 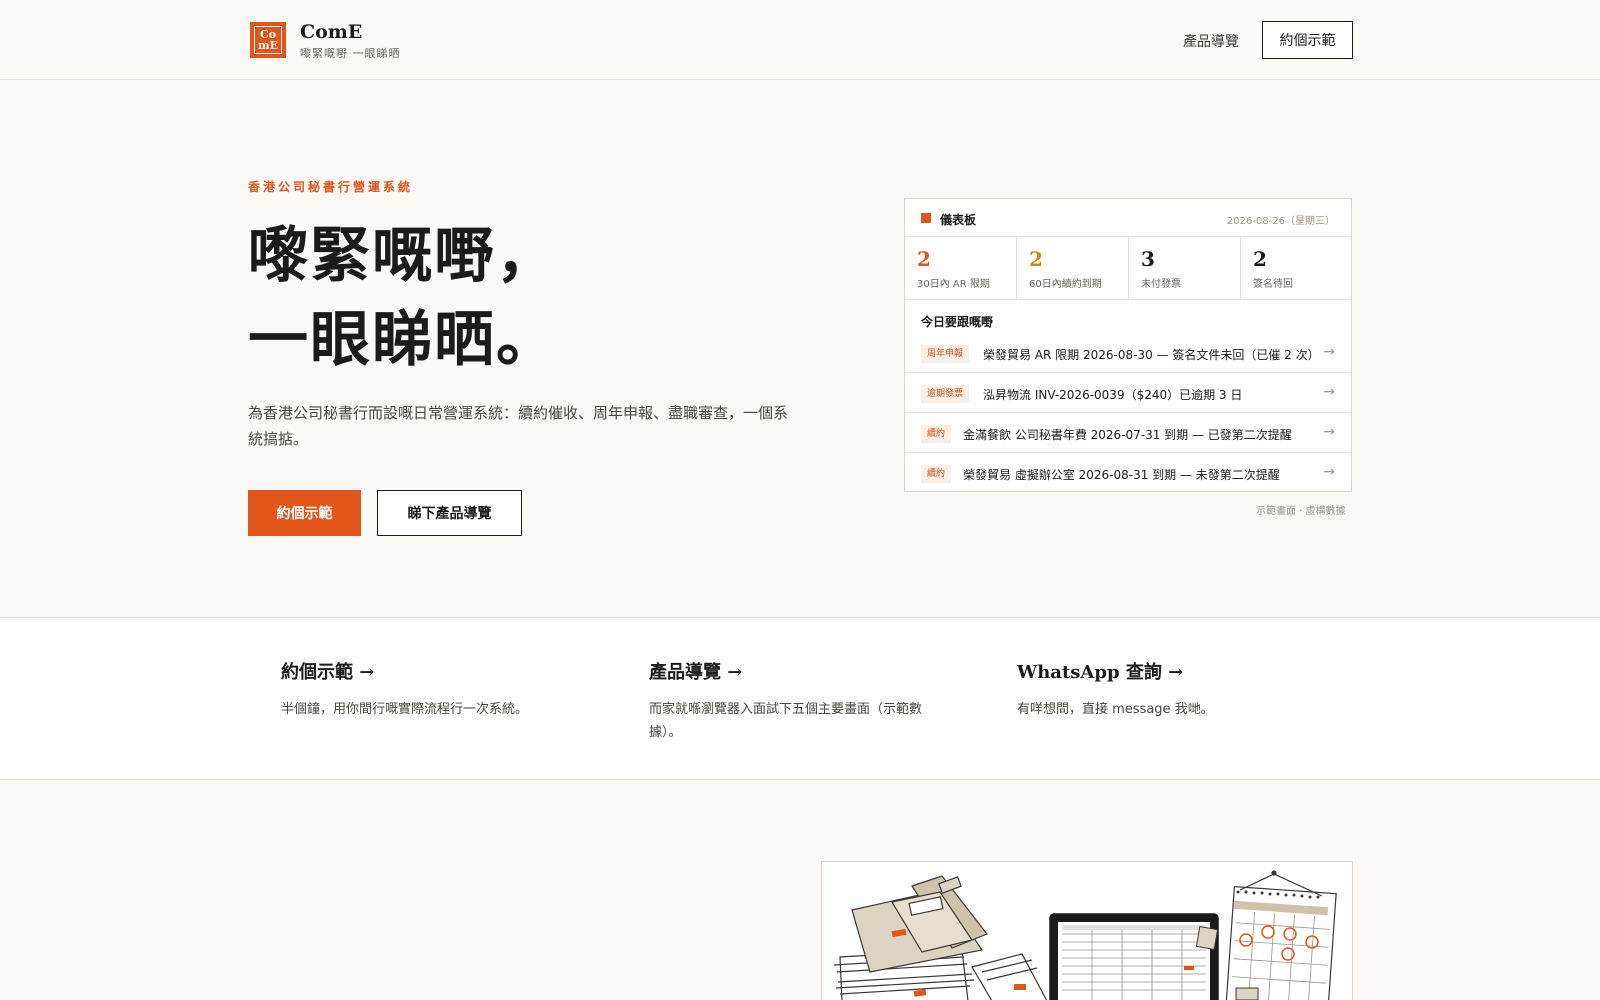 What do you see at coordinates (1121, 475) in the screenshot?
I see `task-text: 榮發貿易 虛擬辦公室 2026-08-31 到期 — 未發第二次提醒` at bounding box center [1121, 475].